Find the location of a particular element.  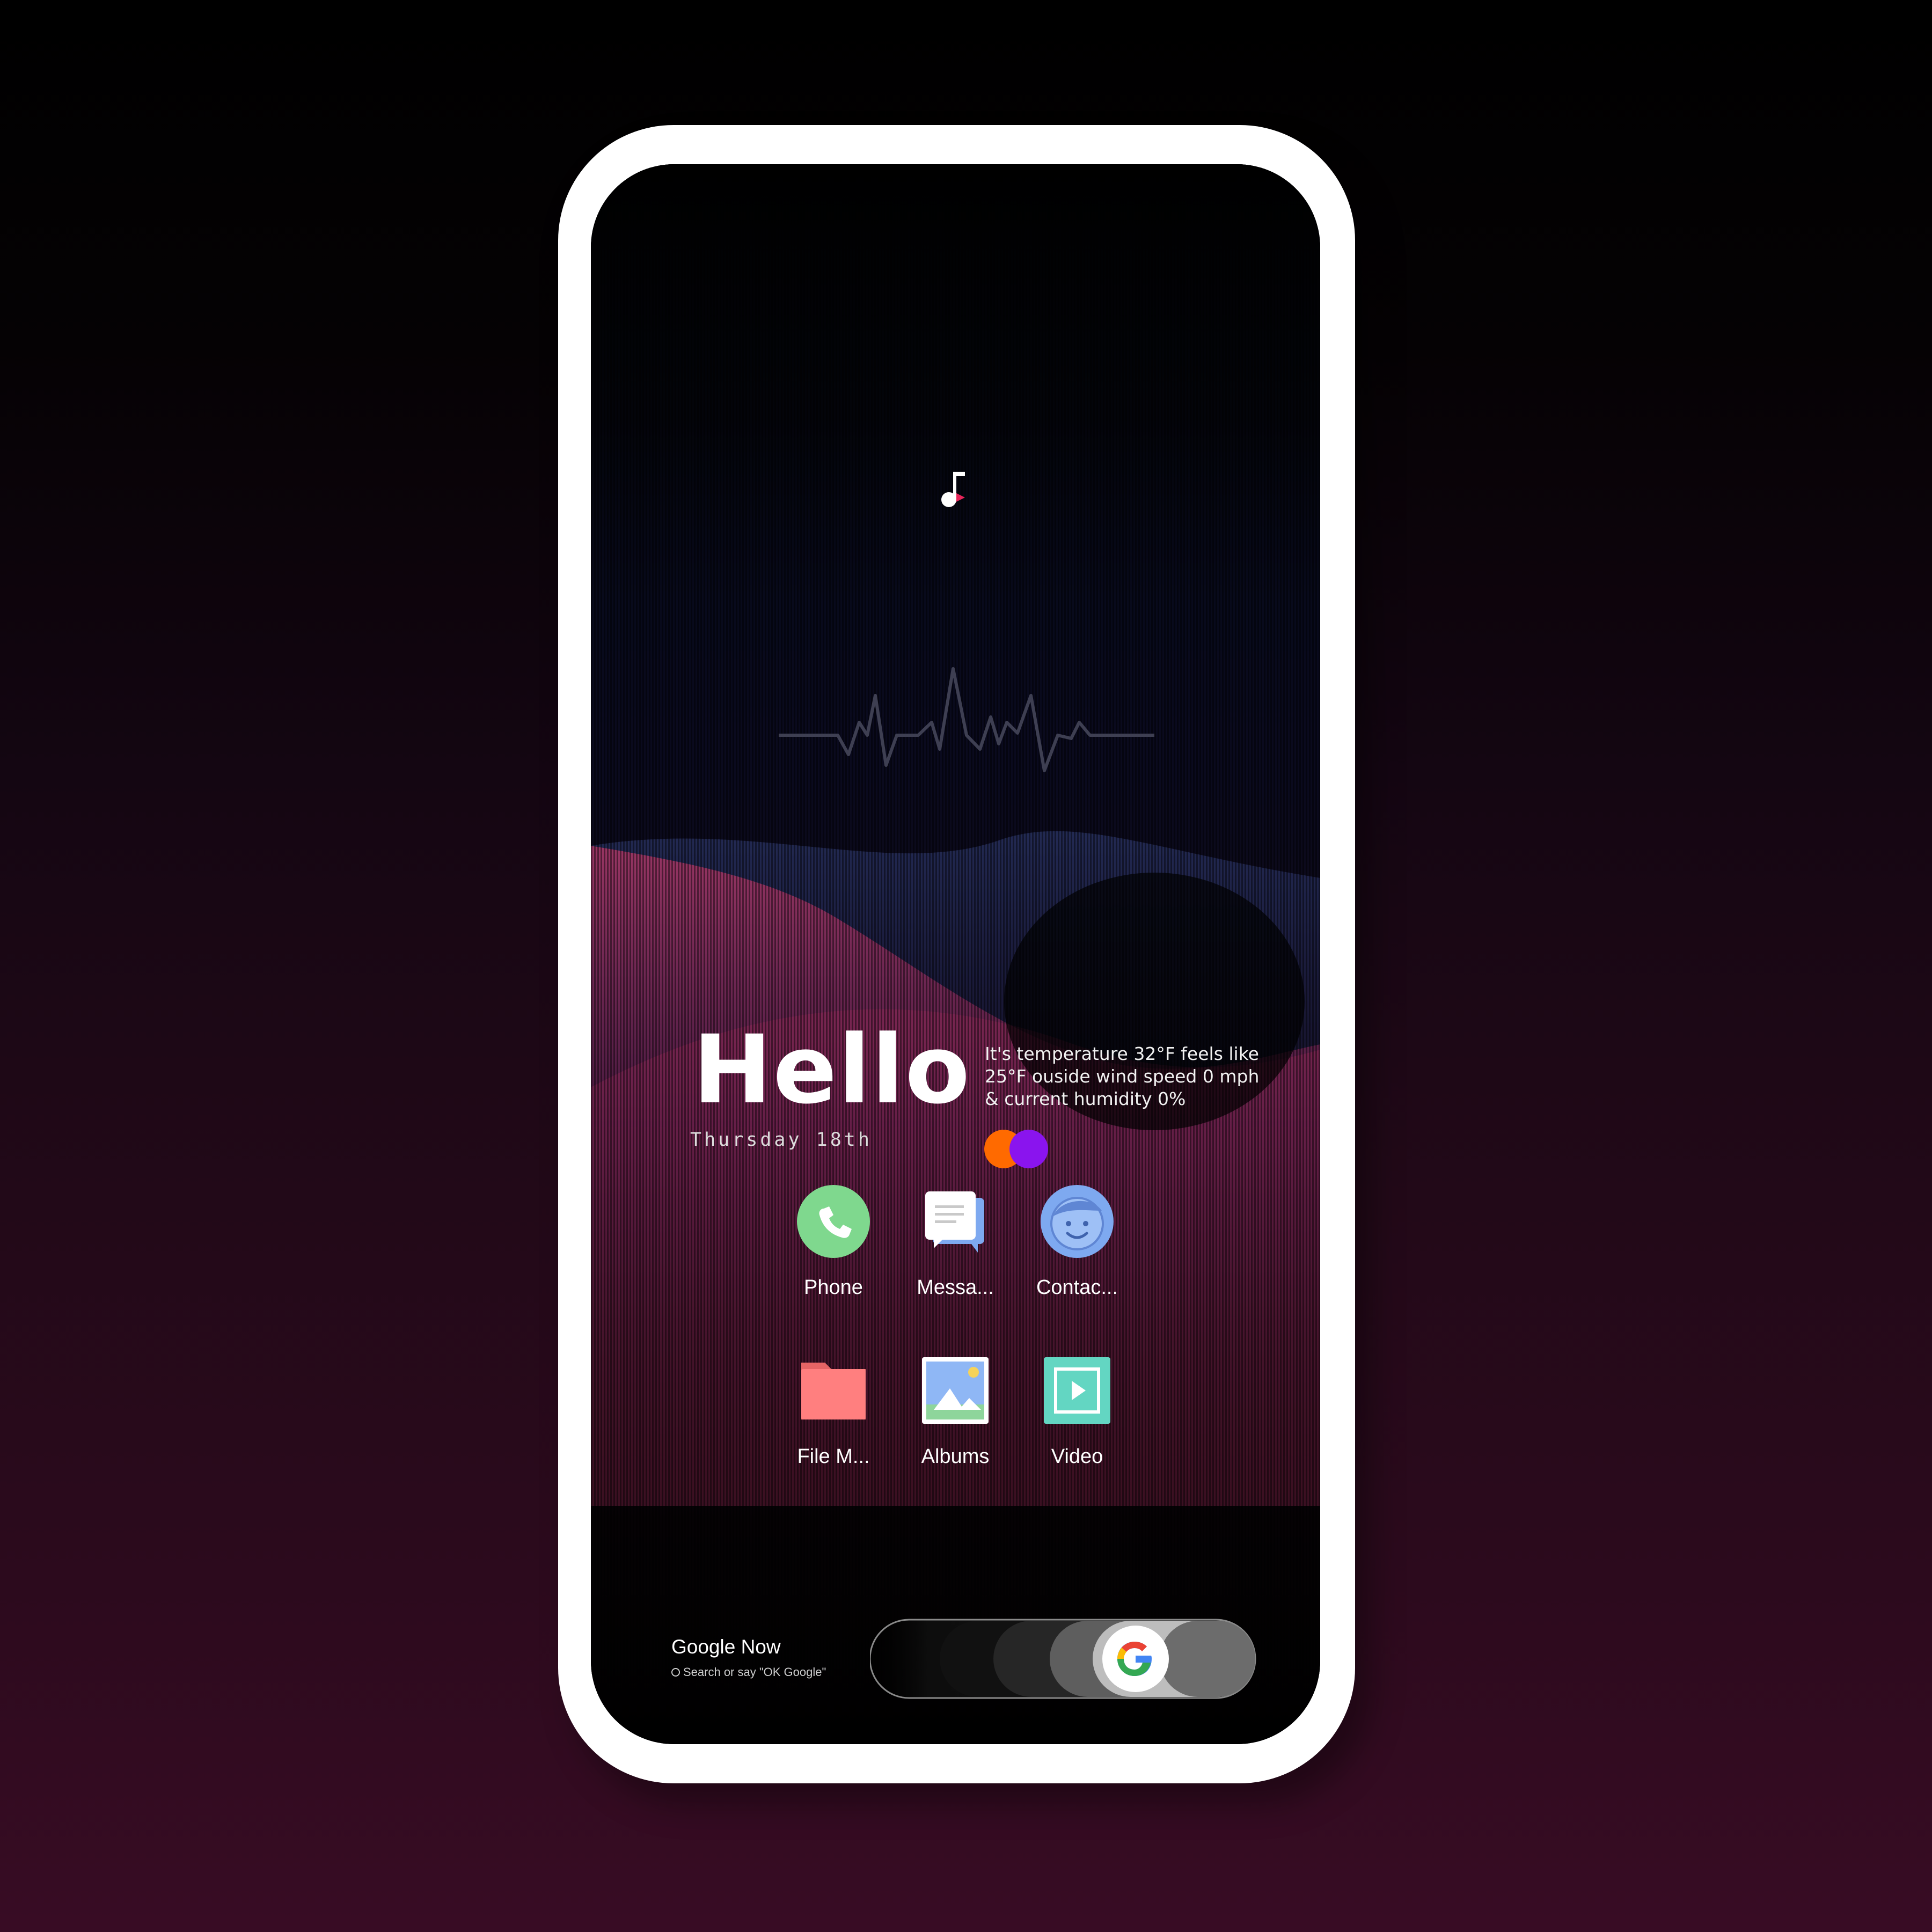

app-phone: Phone is located at coordinates (833, 1241).